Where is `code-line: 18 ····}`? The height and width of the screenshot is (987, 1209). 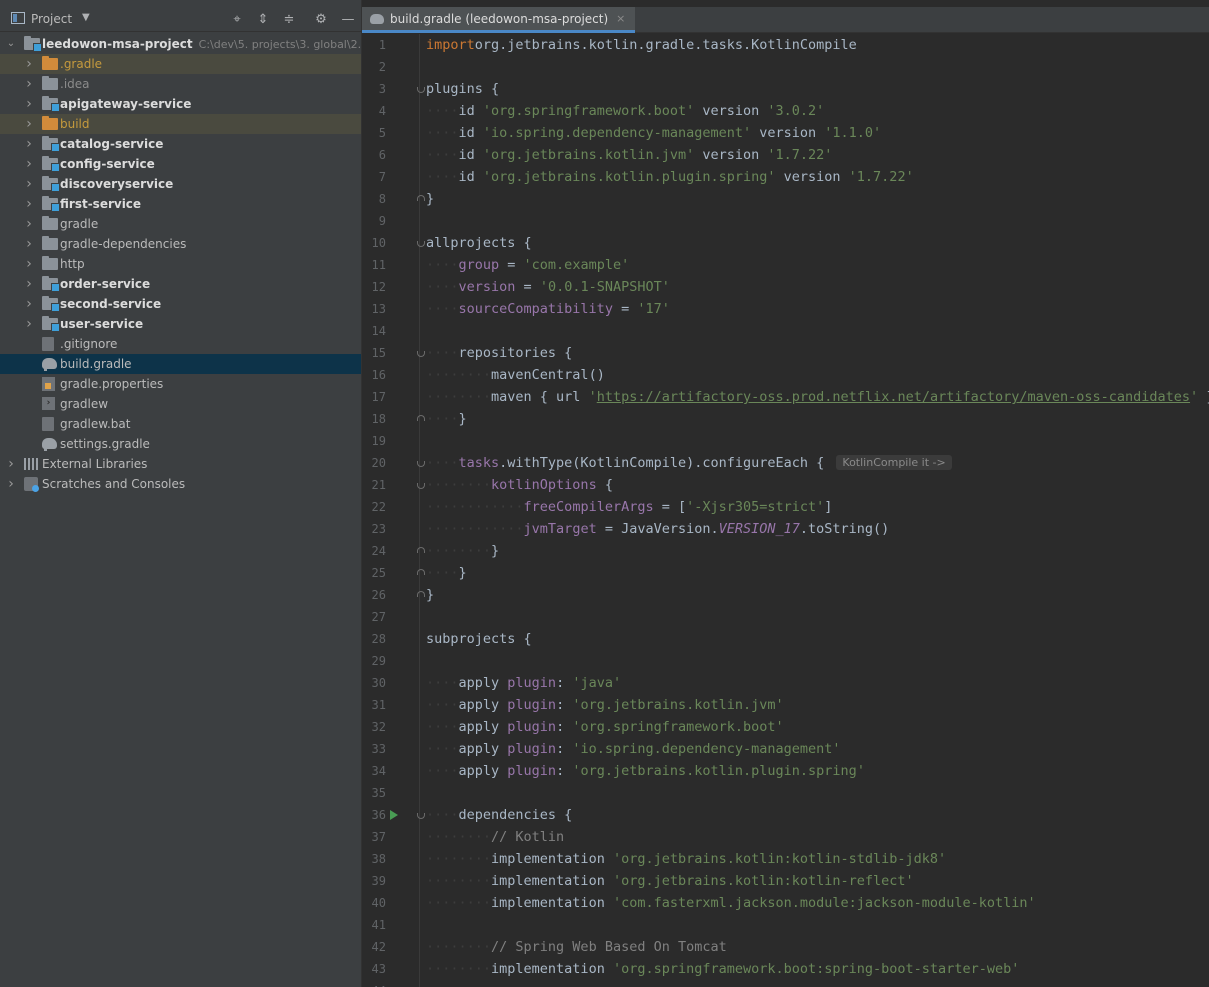
code-line: 18 ····} is located at coordinates (785, 419).